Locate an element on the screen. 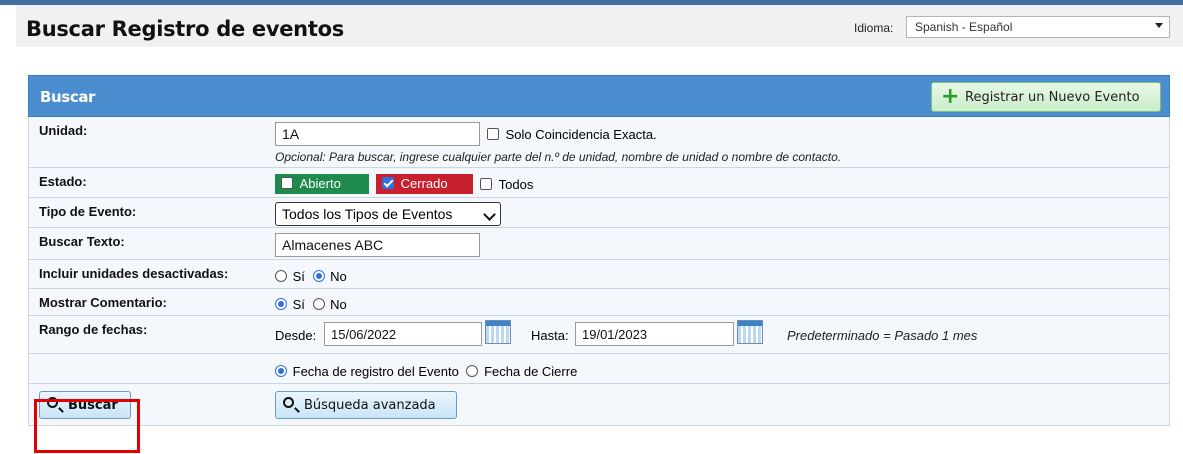 This screenshot has width=1183, height=454. include-inactive-label: Incluir unidades desactivadas: is located at coordinates (134, 273).